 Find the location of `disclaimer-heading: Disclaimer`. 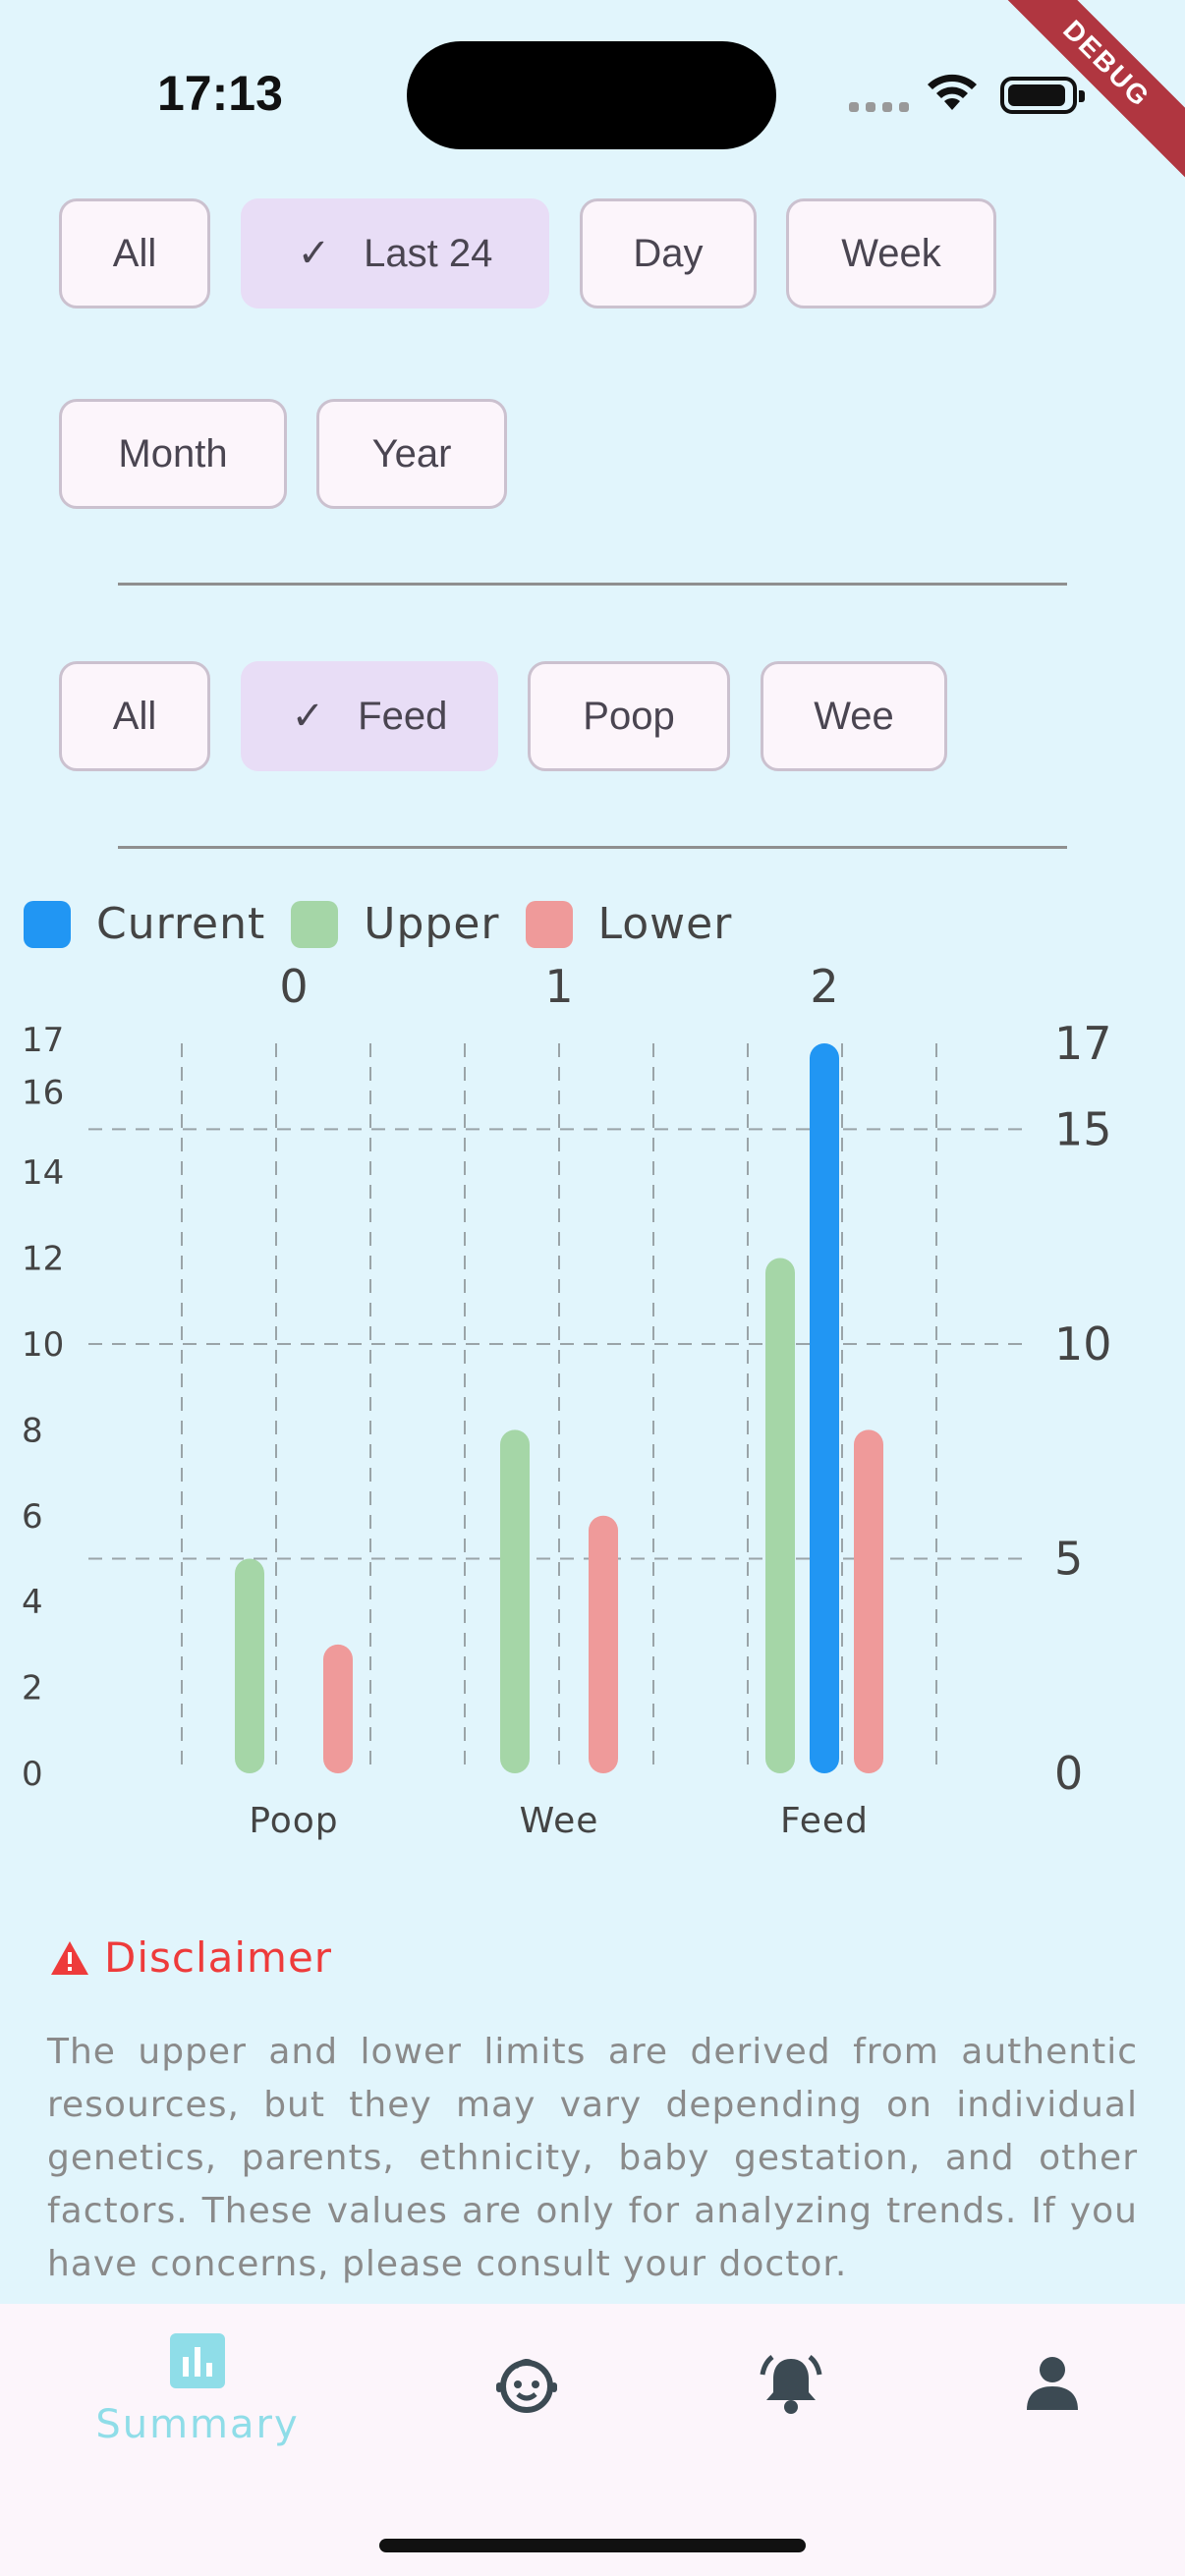

disclaimer-heading: Disclaimer is located at coordinates (191, 1957).